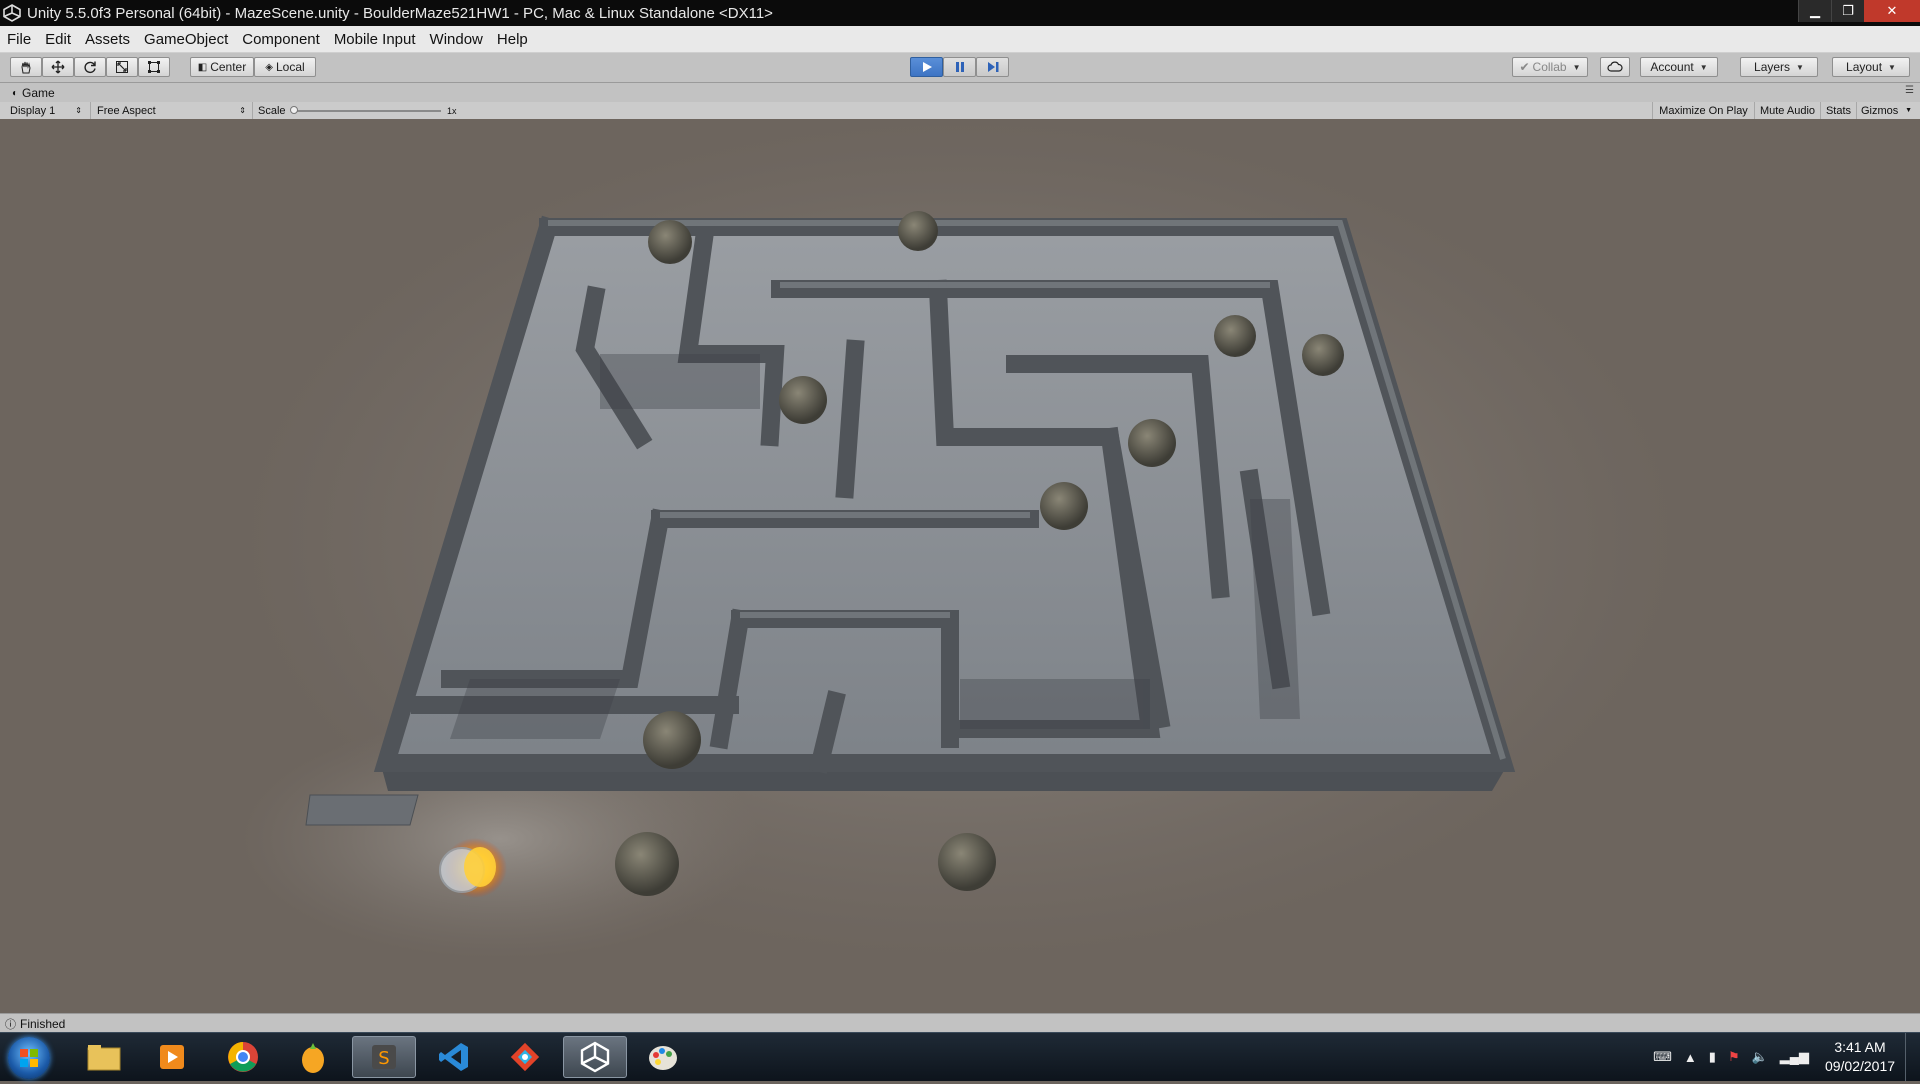 This screenshot has width=1920, height=1084. Describe the element at coordinates (33, 93) in the screenshot. I see `tab-game: ◐ Game` at that location.